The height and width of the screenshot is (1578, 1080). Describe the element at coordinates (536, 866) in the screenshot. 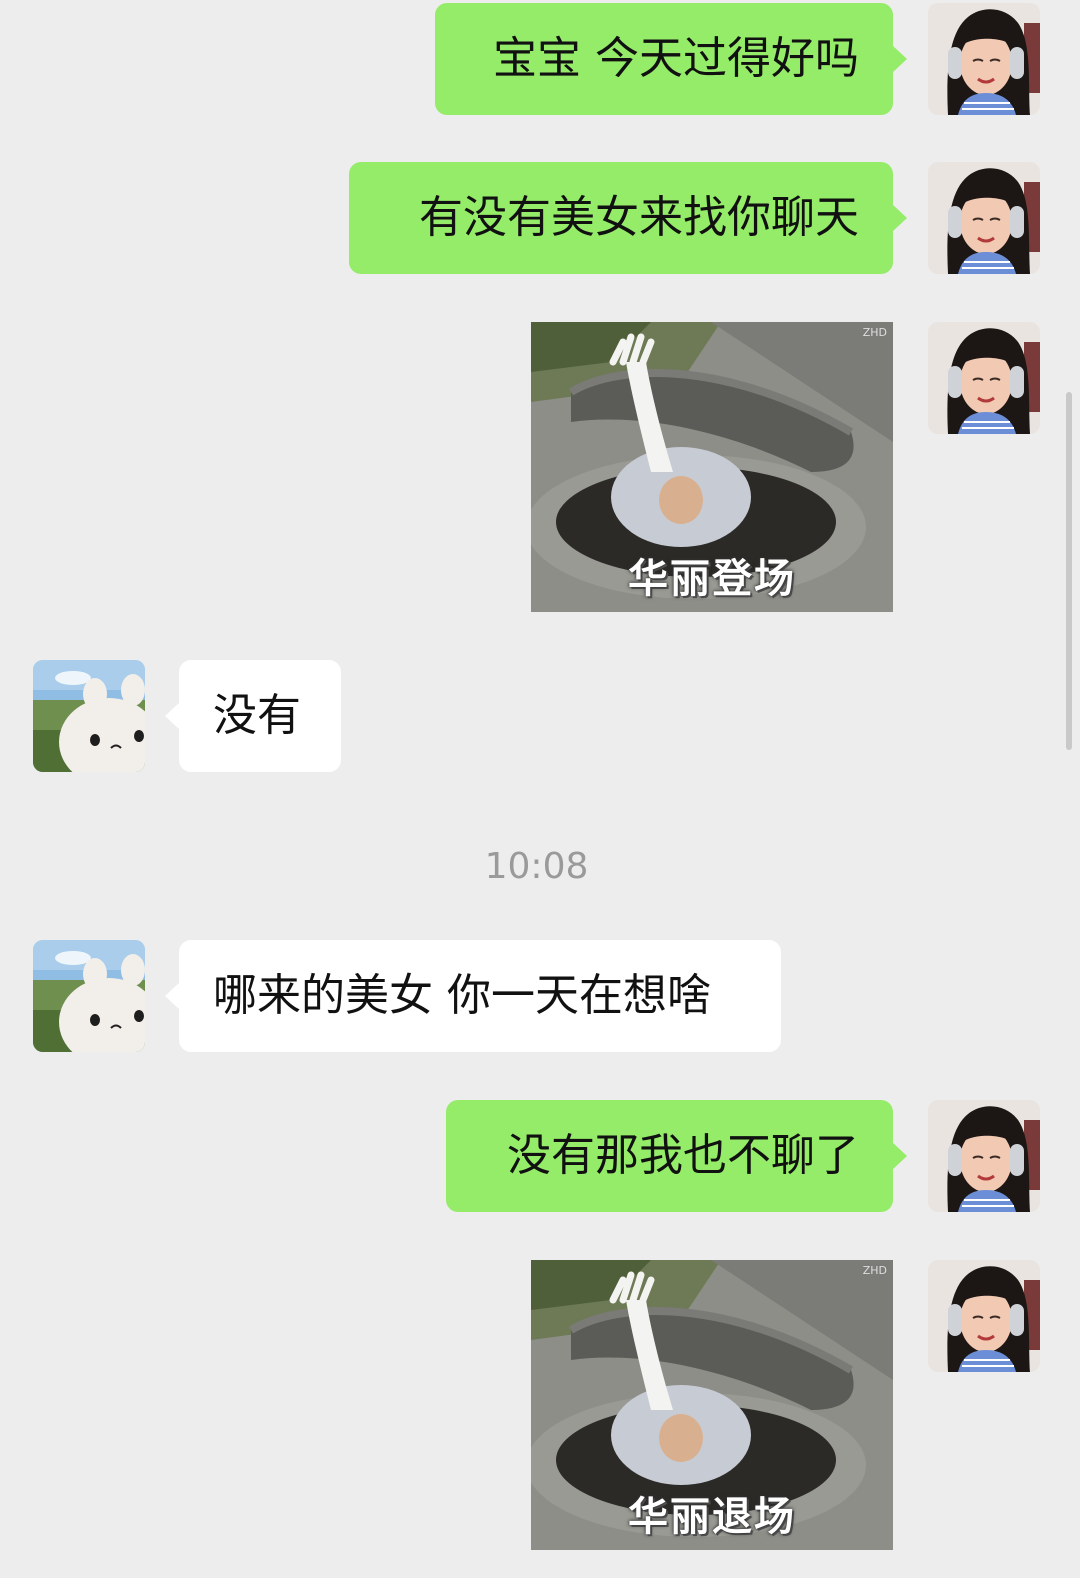

I see `message-timestamp: 10:08` at that location.